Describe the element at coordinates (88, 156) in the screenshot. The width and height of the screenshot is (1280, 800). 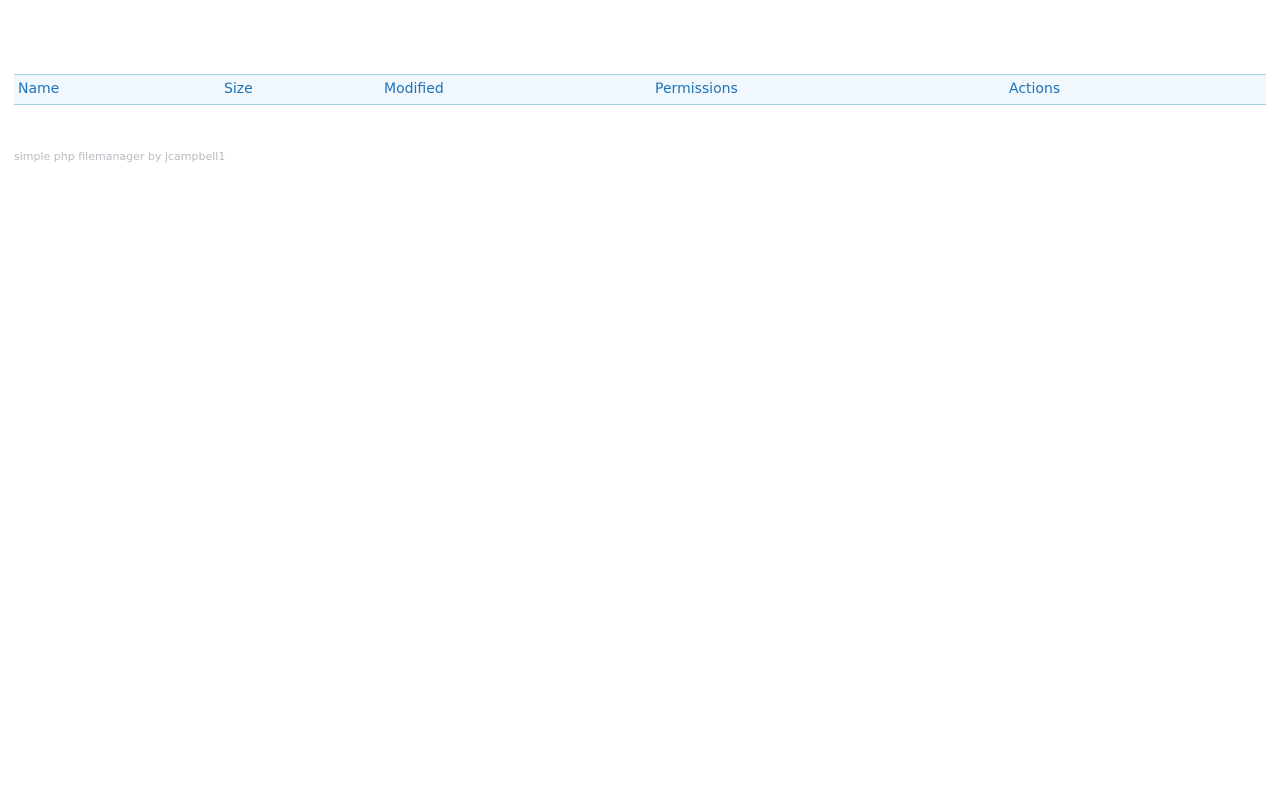
I see `footer-text: simple php filemanager by` at that location.